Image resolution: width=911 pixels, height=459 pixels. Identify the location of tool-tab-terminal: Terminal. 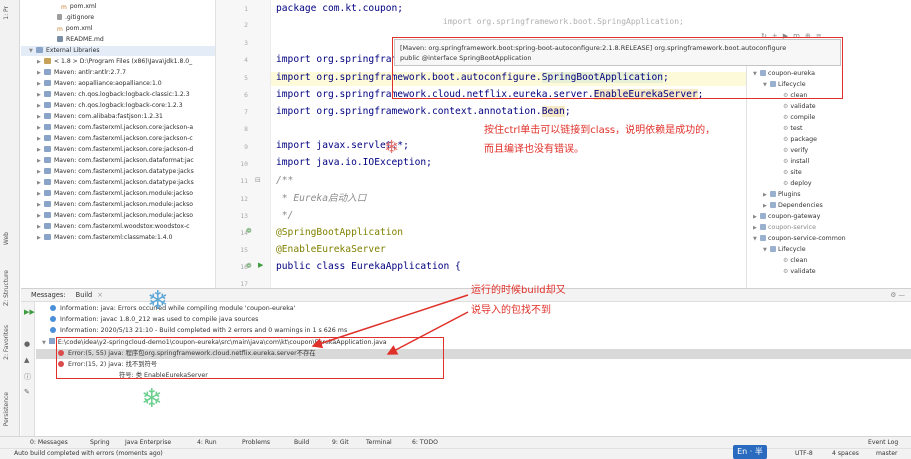
(379, 442).